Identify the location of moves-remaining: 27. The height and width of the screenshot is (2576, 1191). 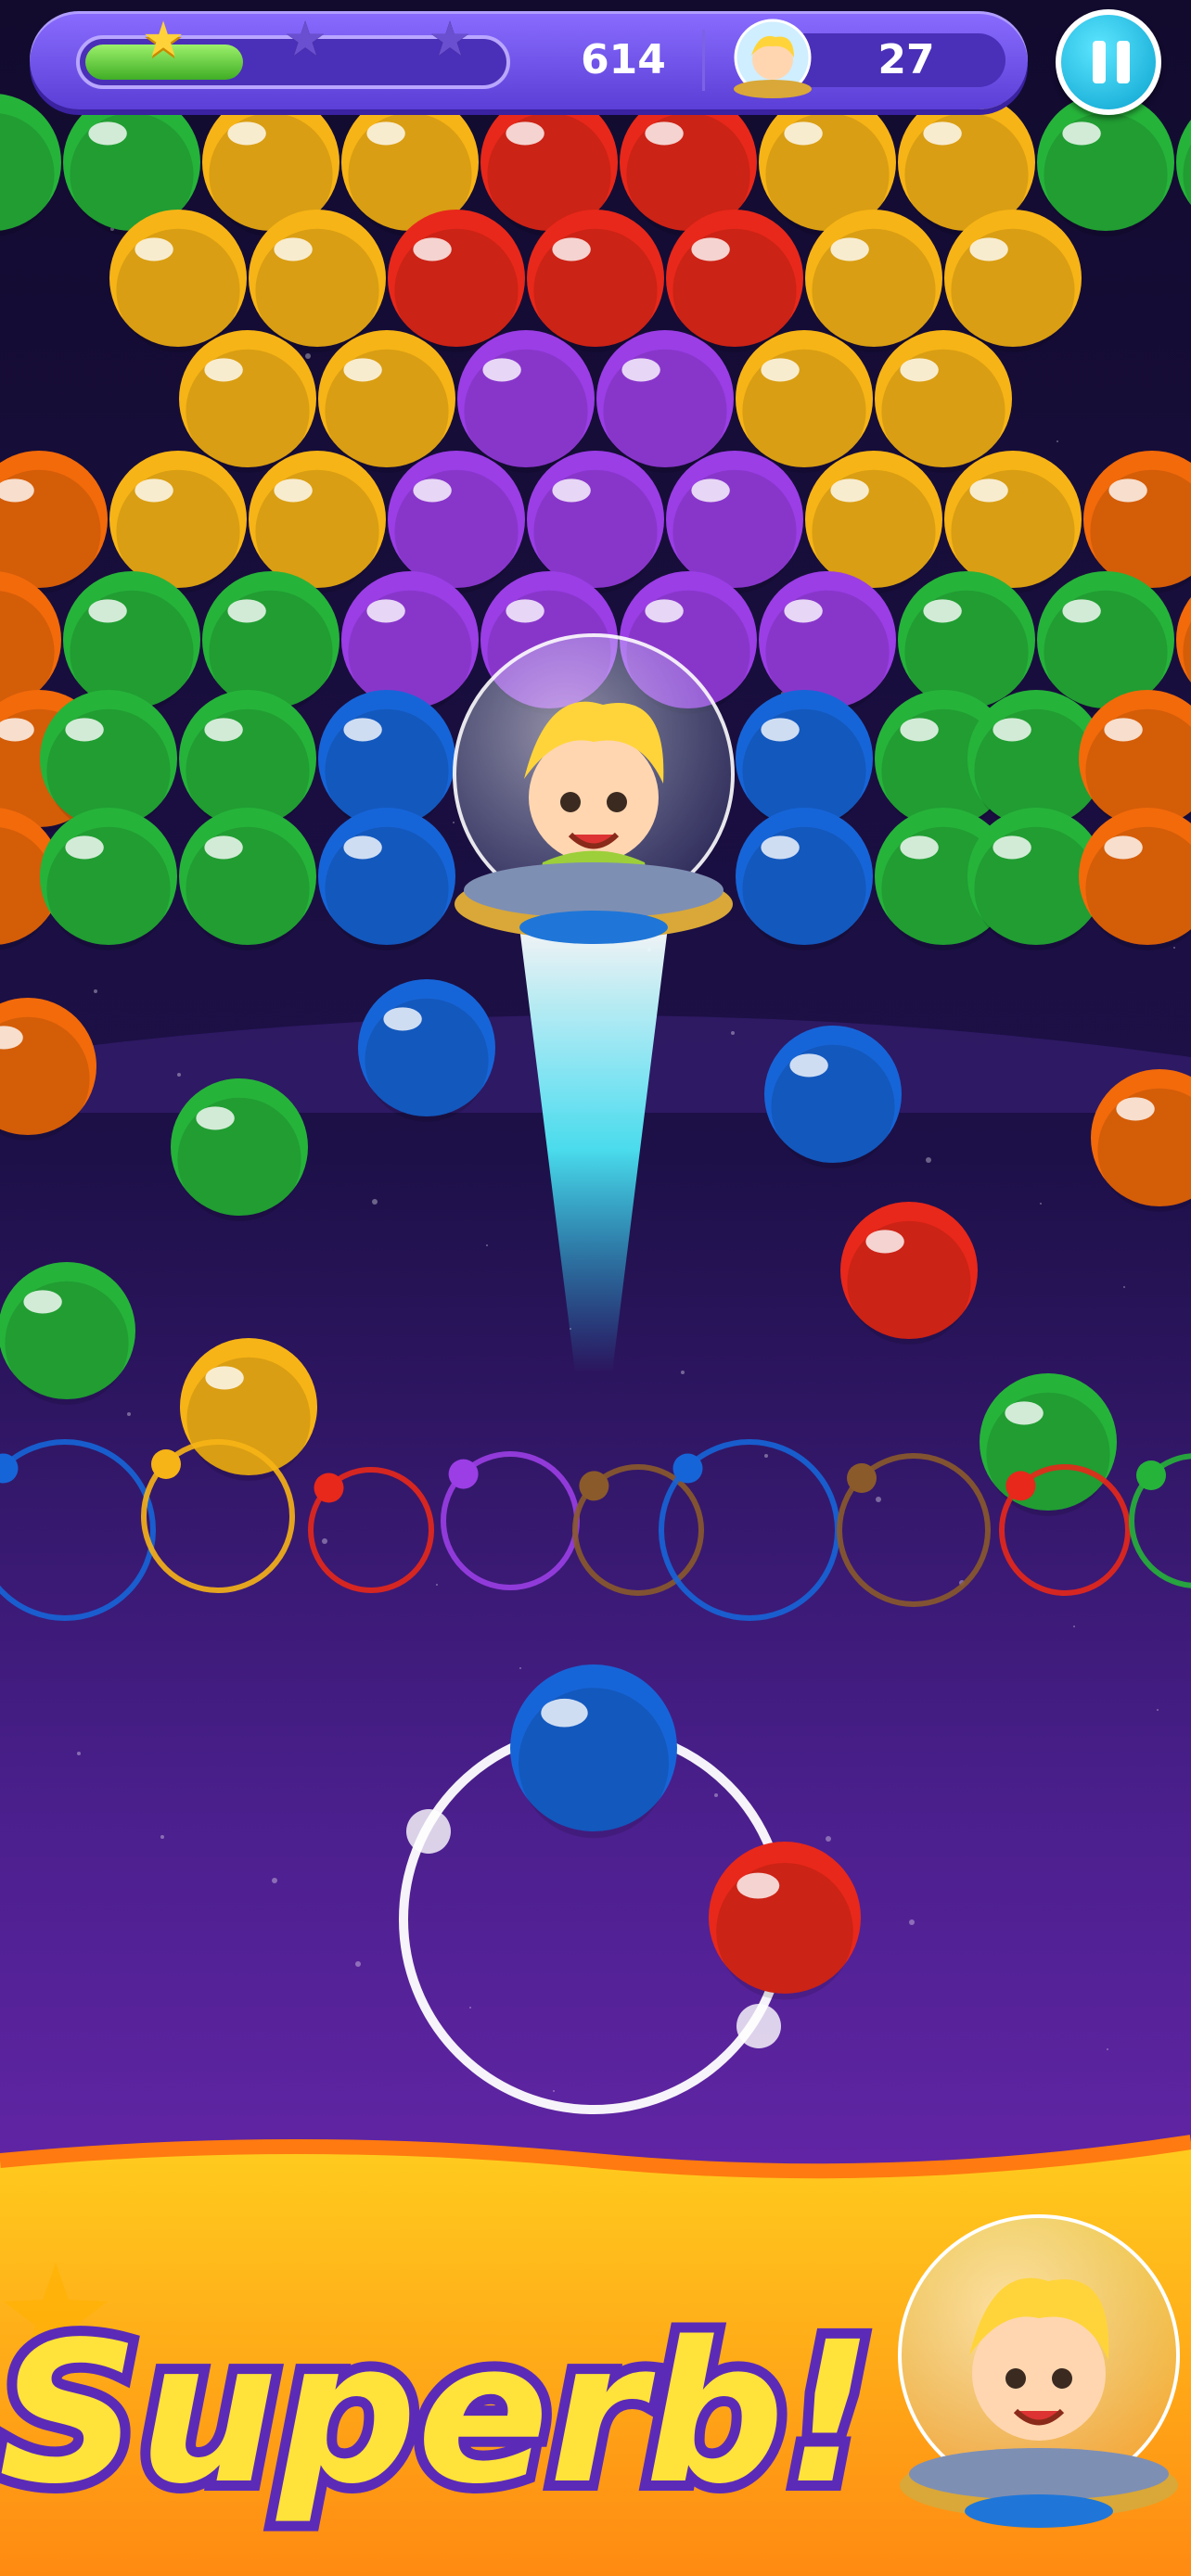
(906, 59).